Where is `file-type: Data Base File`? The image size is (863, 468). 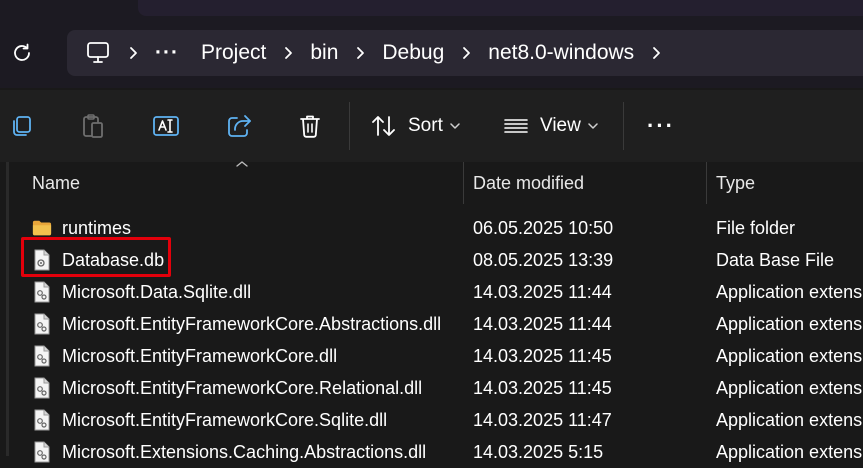
file-type: Data Base File is located at coordinates (775, 259).